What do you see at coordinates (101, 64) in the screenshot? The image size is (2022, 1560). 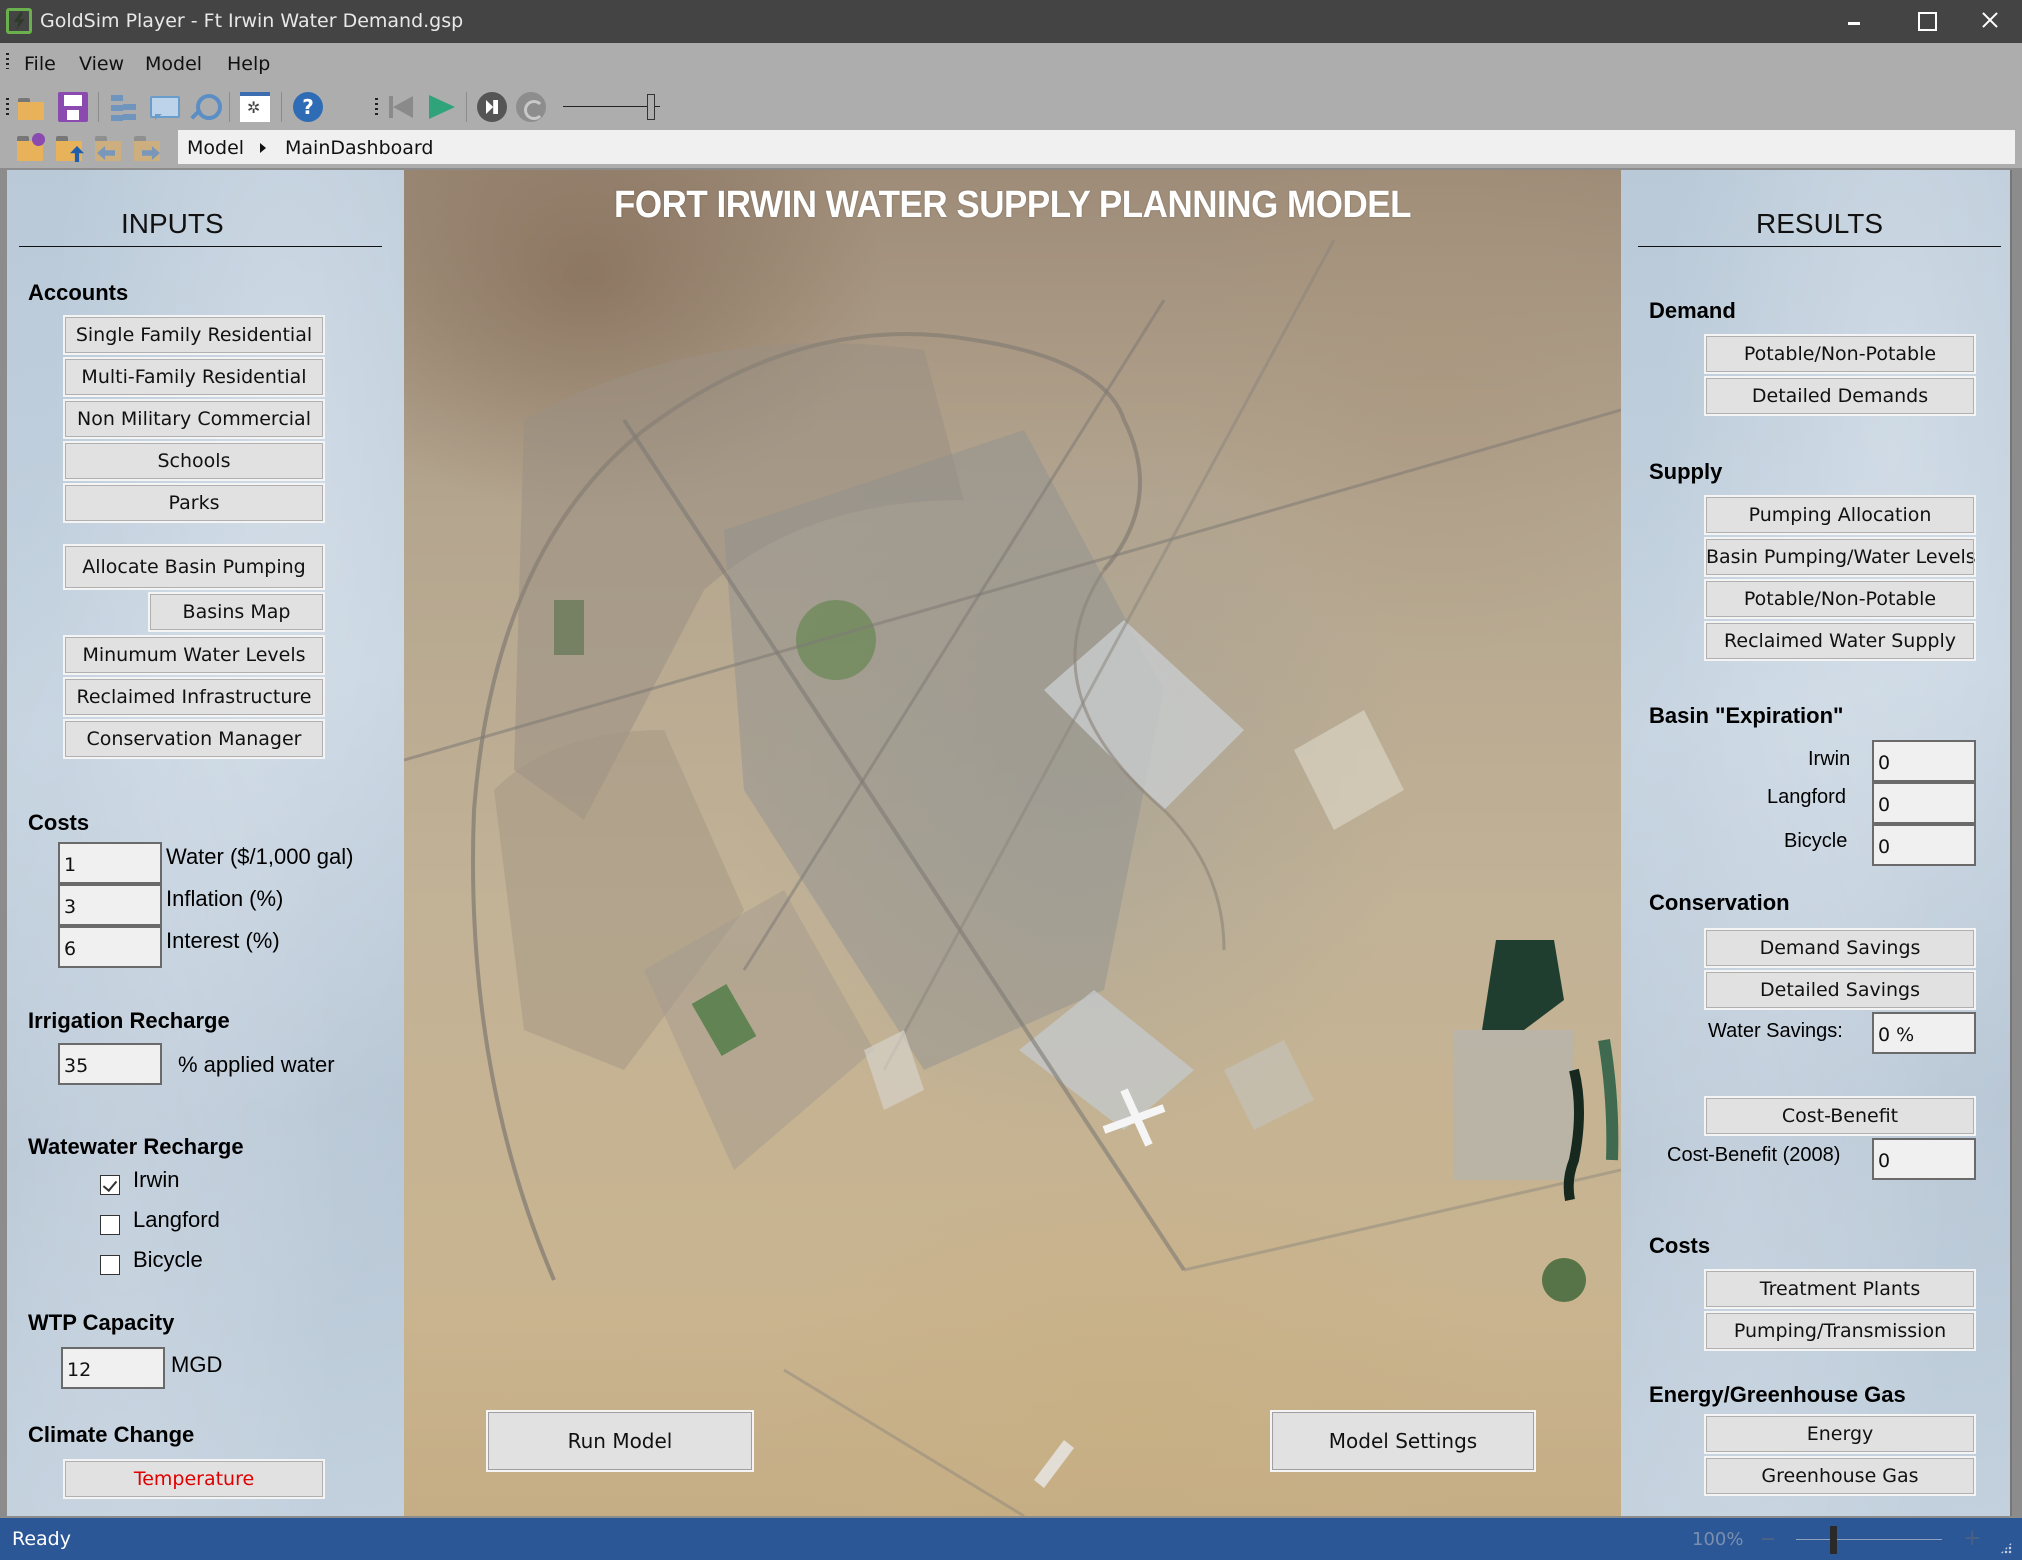 I see `menu-view: View` at bounding box center [101, 64].